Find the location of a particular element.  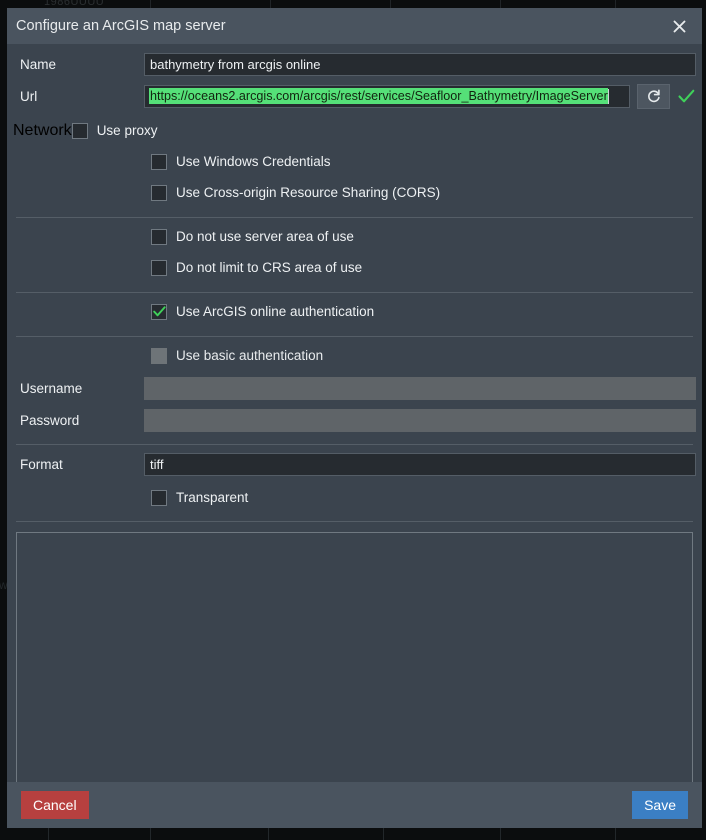

password-row: Password is located at coordinates (354, 420).